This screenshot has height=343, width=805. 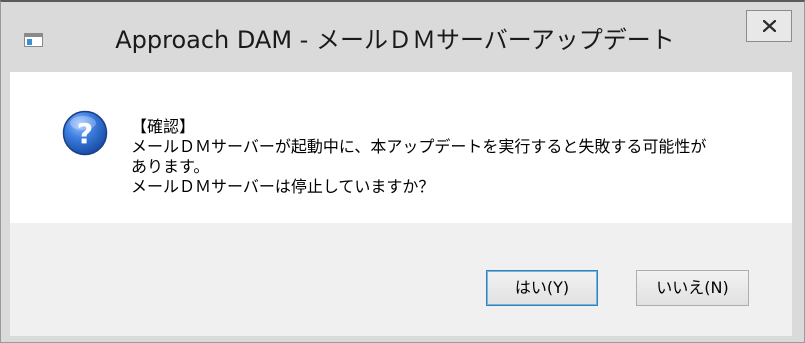 I want to click on message-line: メールＤＭサーバーが起動中に、本アップデートを実行すると失敗する可能性が, so click(x=419, y=146).